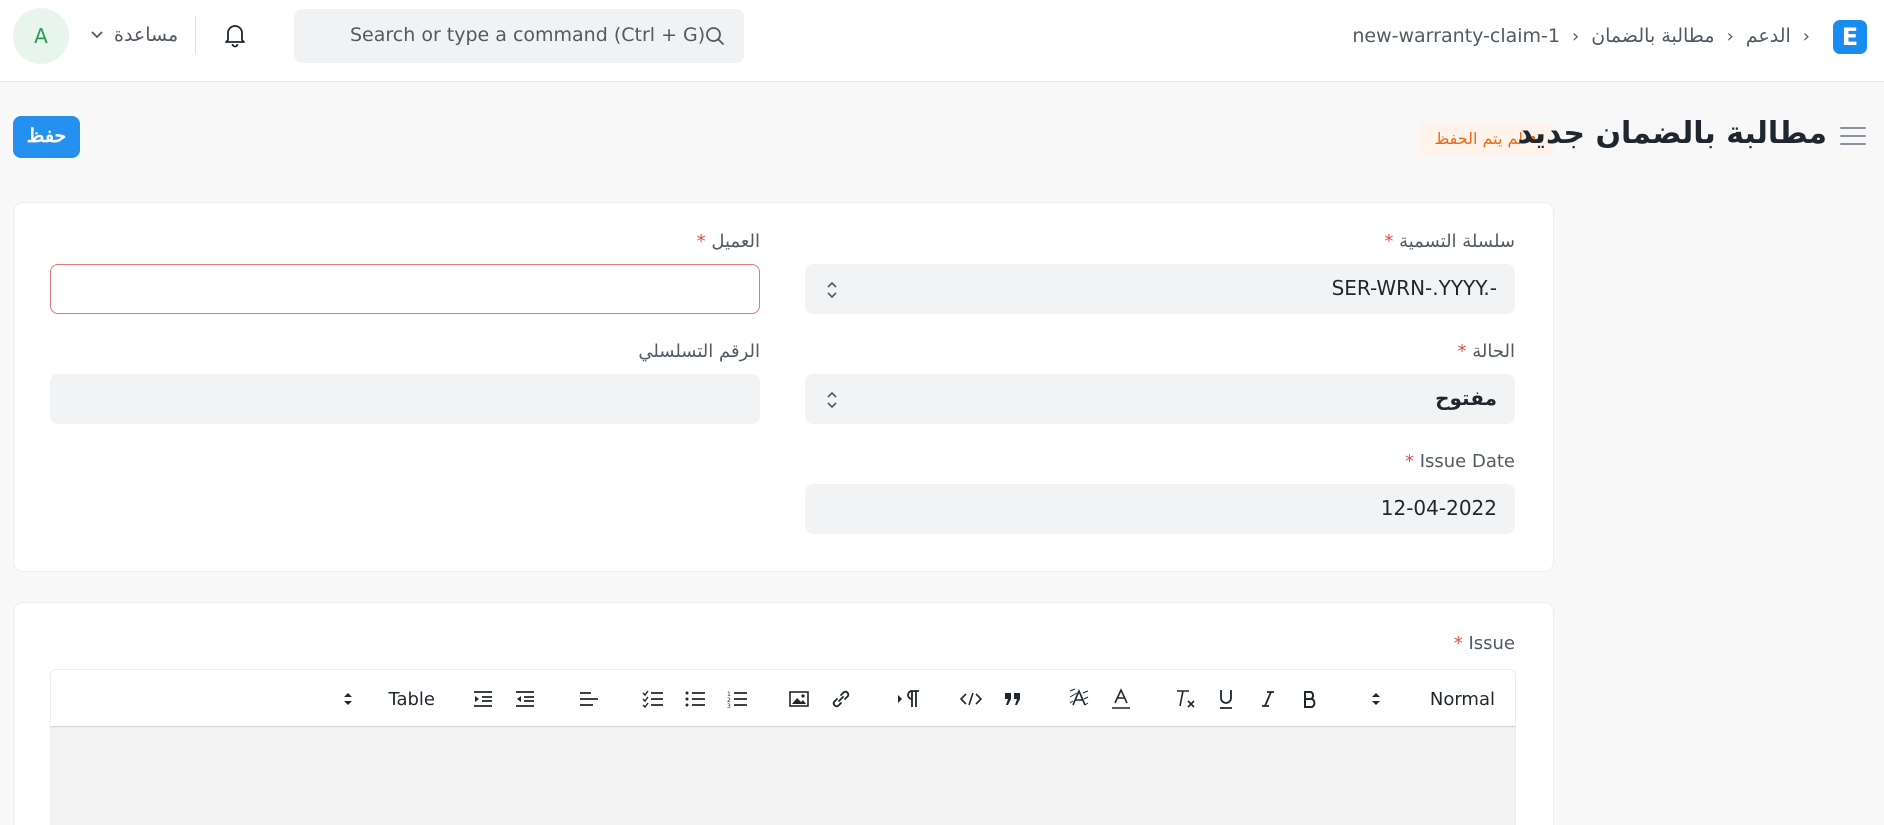 This screenshot has height=825, width=1884. What do you see at coordinates (799, 699) in the screenshot?
I see `image-icon` at bounding box center [799, 699].